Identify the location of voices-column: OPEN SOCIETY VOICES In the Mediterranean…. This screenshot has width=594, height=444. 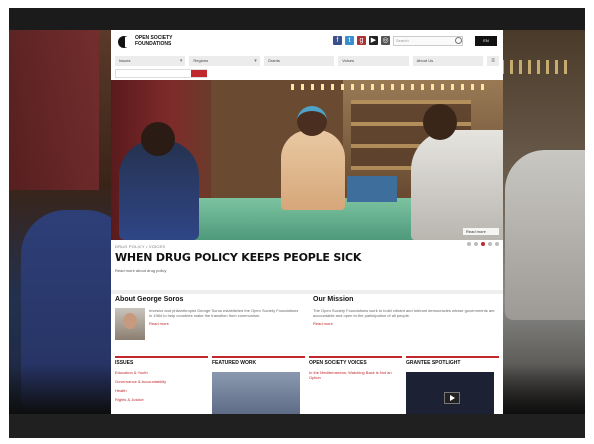
(355, 385).